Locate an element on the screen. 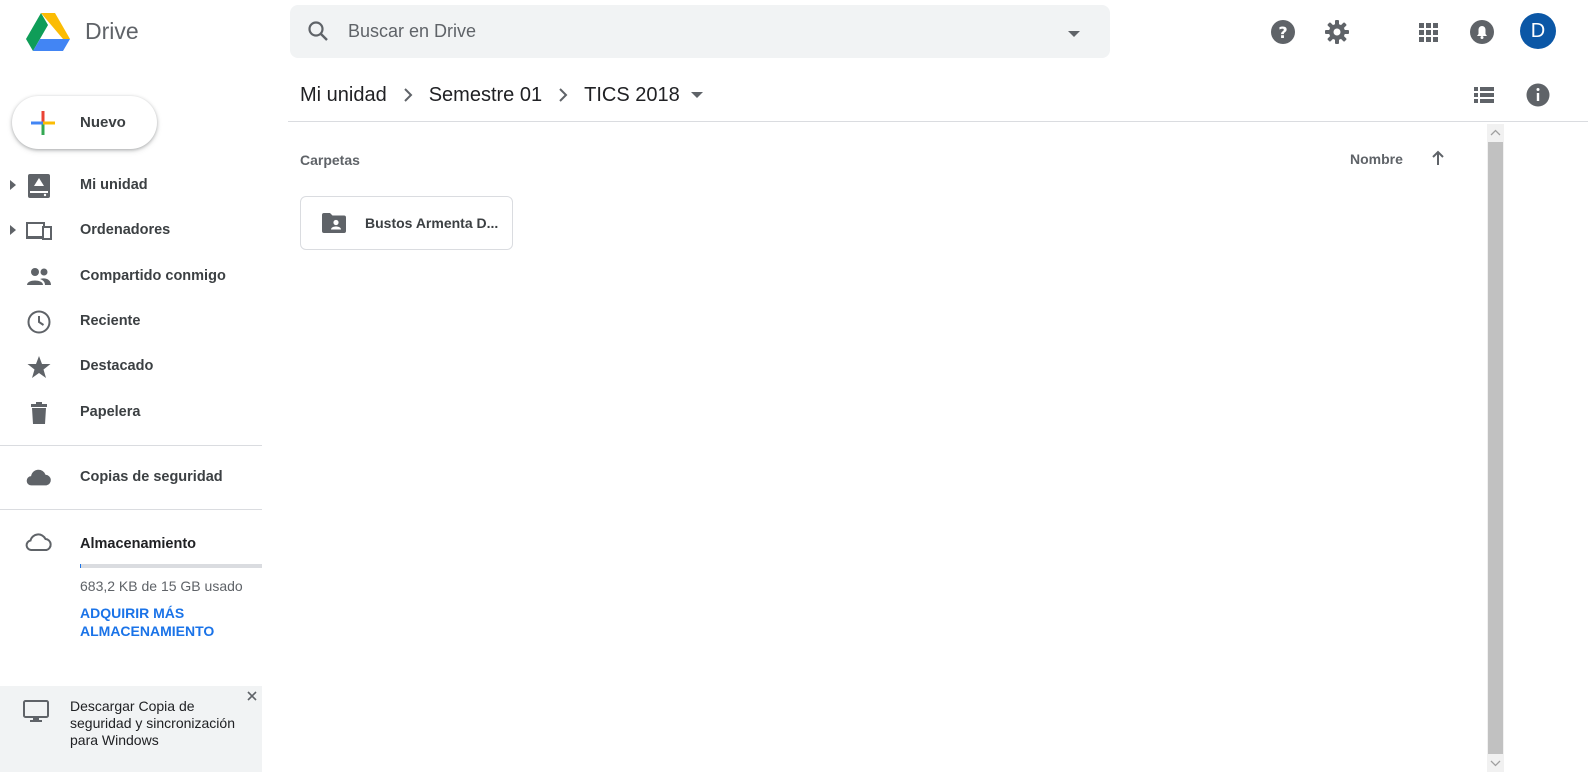 Image resolution: width=1588 pixels, height=772 pixels. storage-usage-text: 683,2 KB de 15 GB usado is located at coordinates (161, 586).